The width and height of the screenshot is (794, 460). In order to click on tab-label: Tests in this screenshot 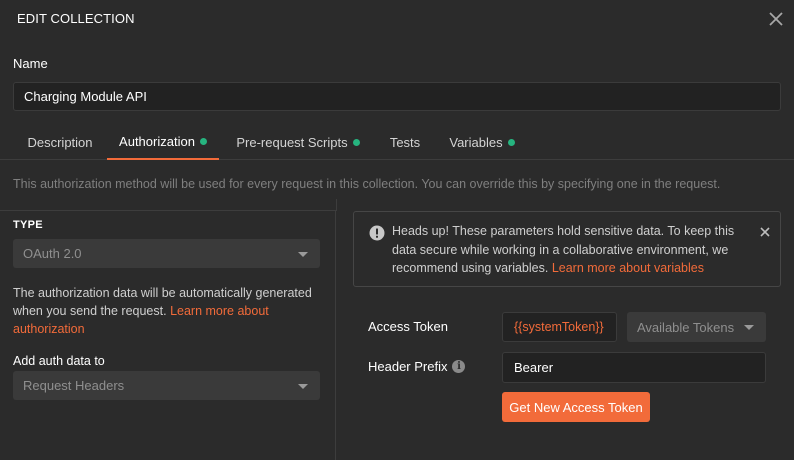, I will do `click(405, 142)`.